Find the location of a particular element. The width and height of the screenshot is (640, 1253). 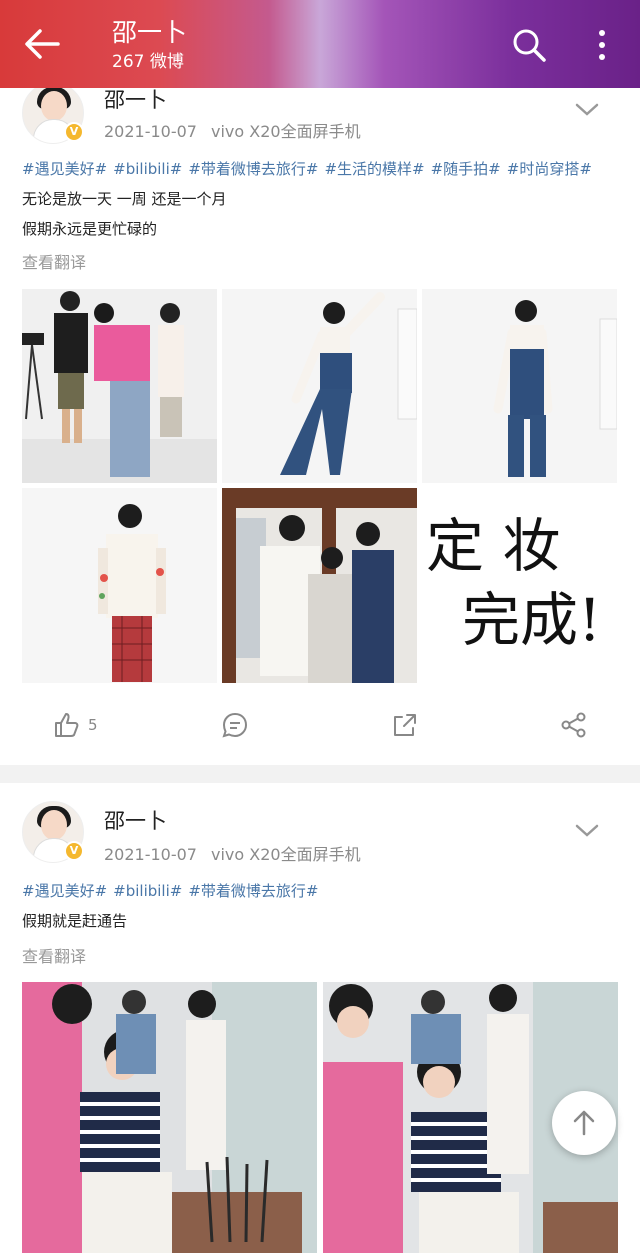

thumbs-up-icon is located at coordinates (67, 725).